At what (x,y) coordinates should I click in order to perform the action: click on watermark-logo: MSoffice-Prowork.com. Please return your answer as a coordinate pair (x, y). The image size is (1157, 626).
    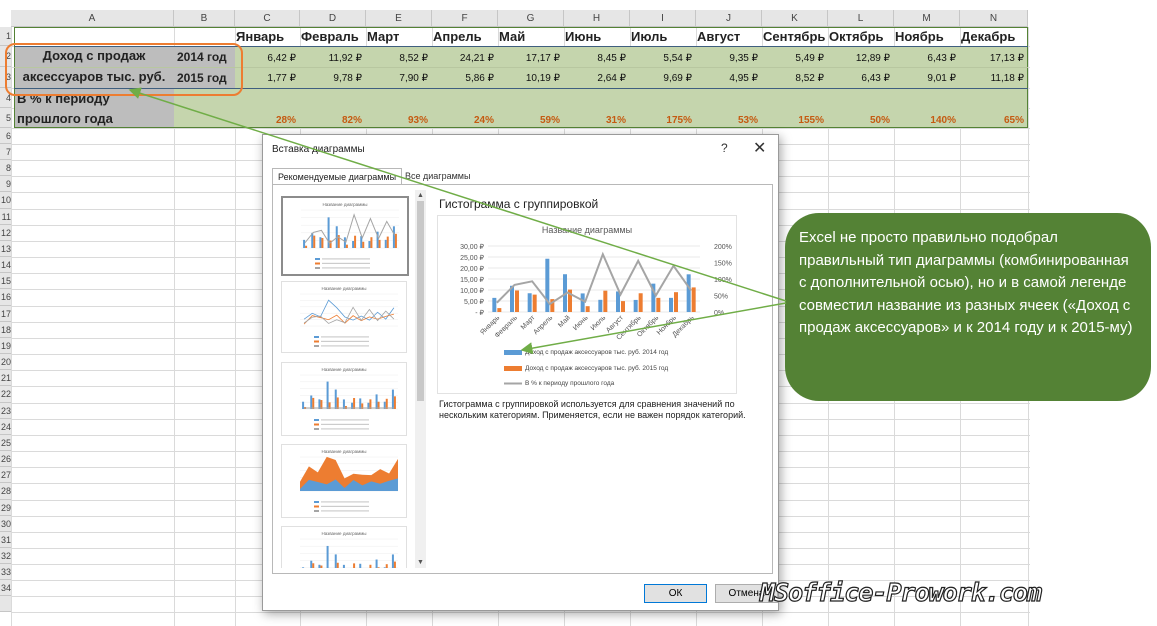
    Looking at the image, I should click on (900, 592).